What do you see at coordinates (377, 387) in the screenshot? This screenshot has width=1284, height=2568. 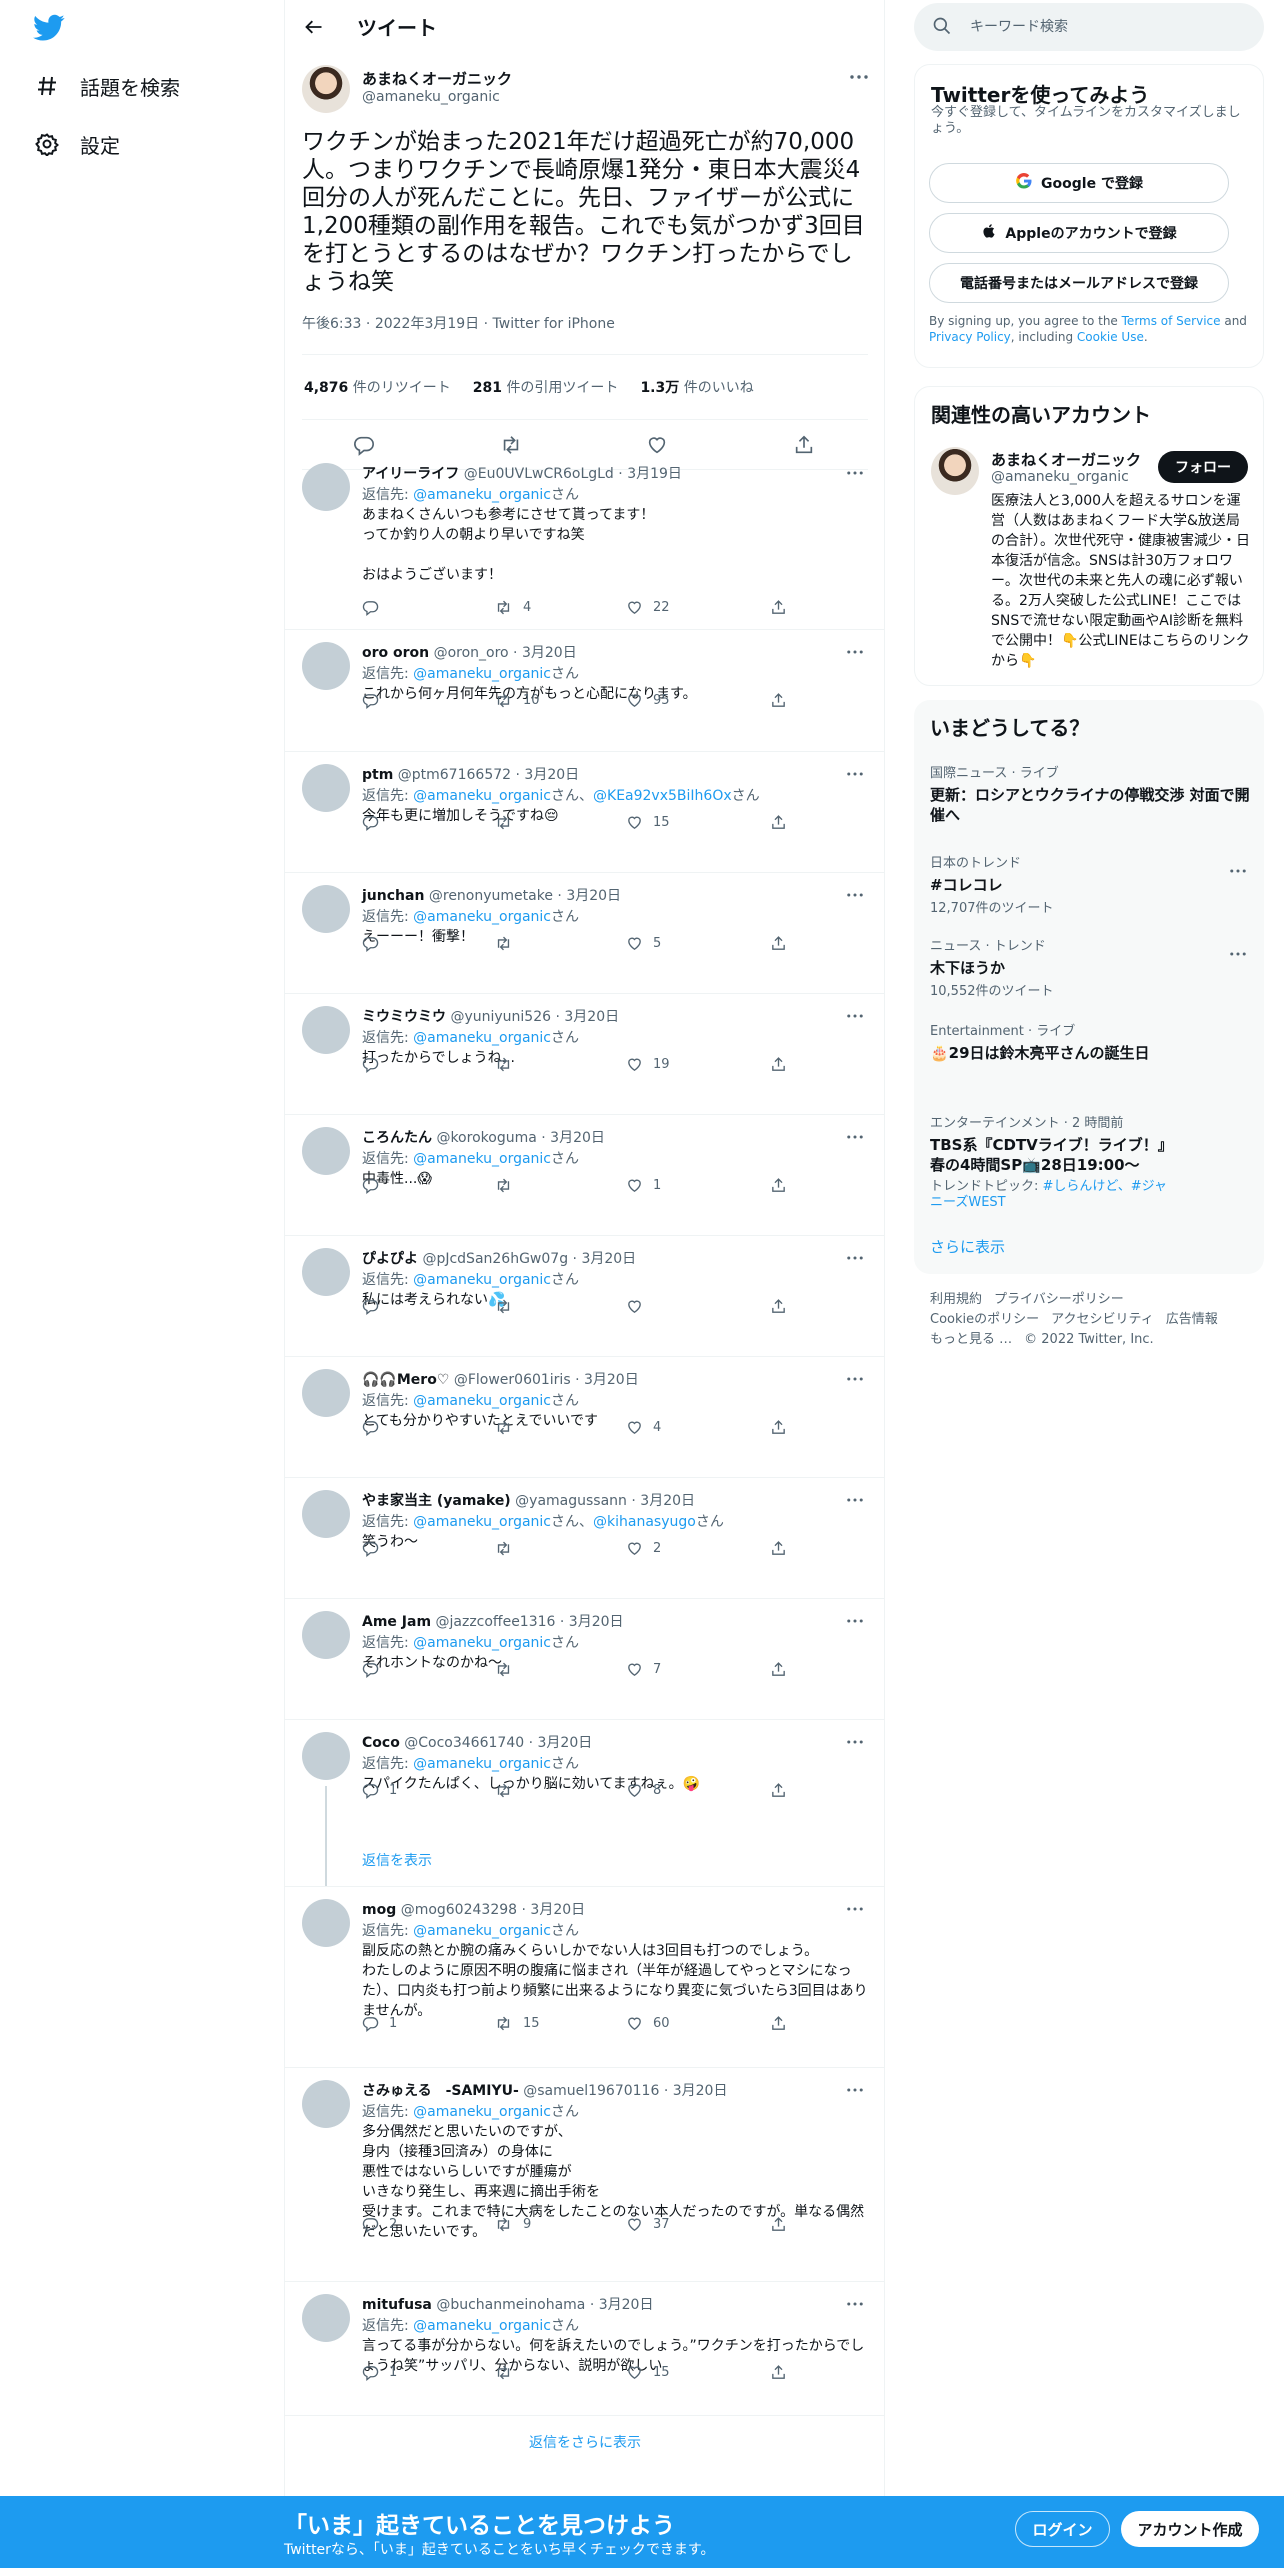 I see `retweets-stat: 4,876 件のリツイート` at bounding box center [377, 387].